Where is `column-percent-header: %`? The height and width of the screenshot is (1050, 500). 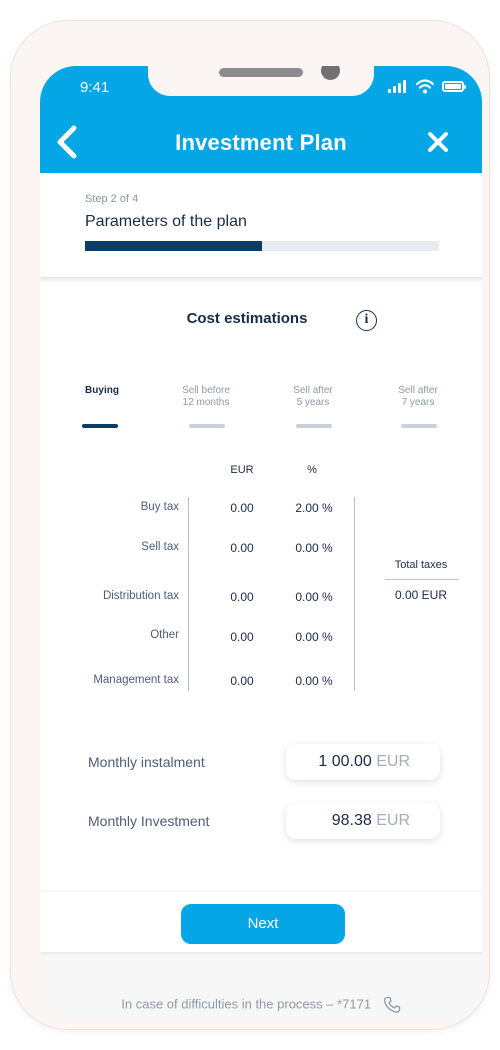 column-percent-header: % is located at coordinates (312, 470).